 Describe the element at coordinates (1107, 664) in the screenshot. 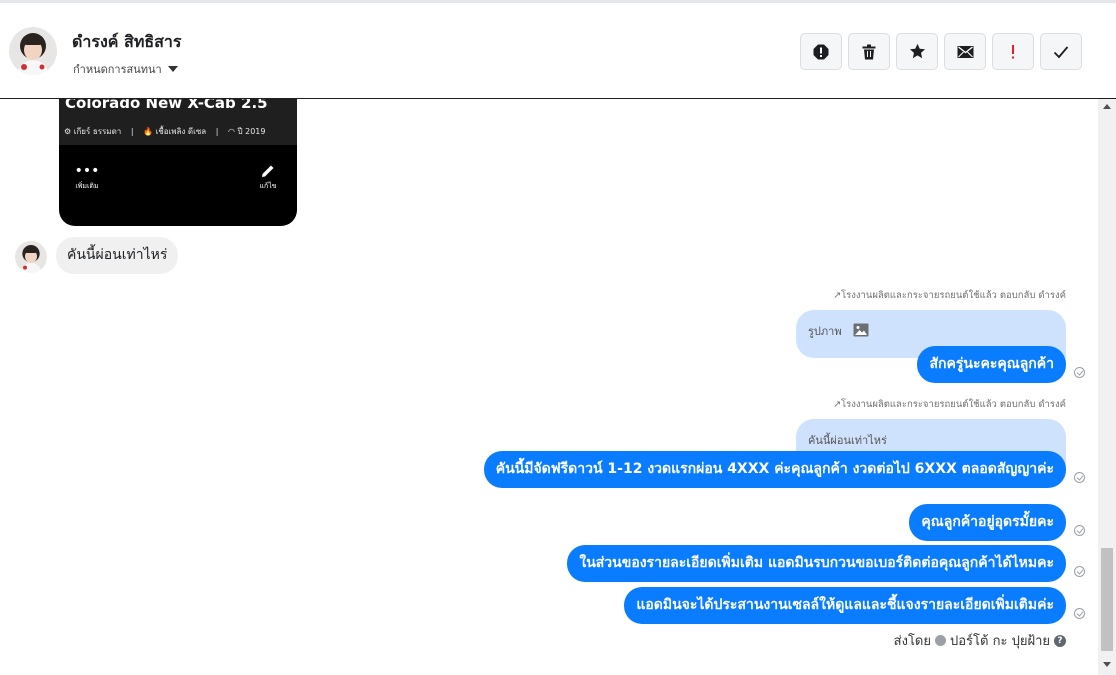

I see `scroll-down-arrow-icon` at that location.